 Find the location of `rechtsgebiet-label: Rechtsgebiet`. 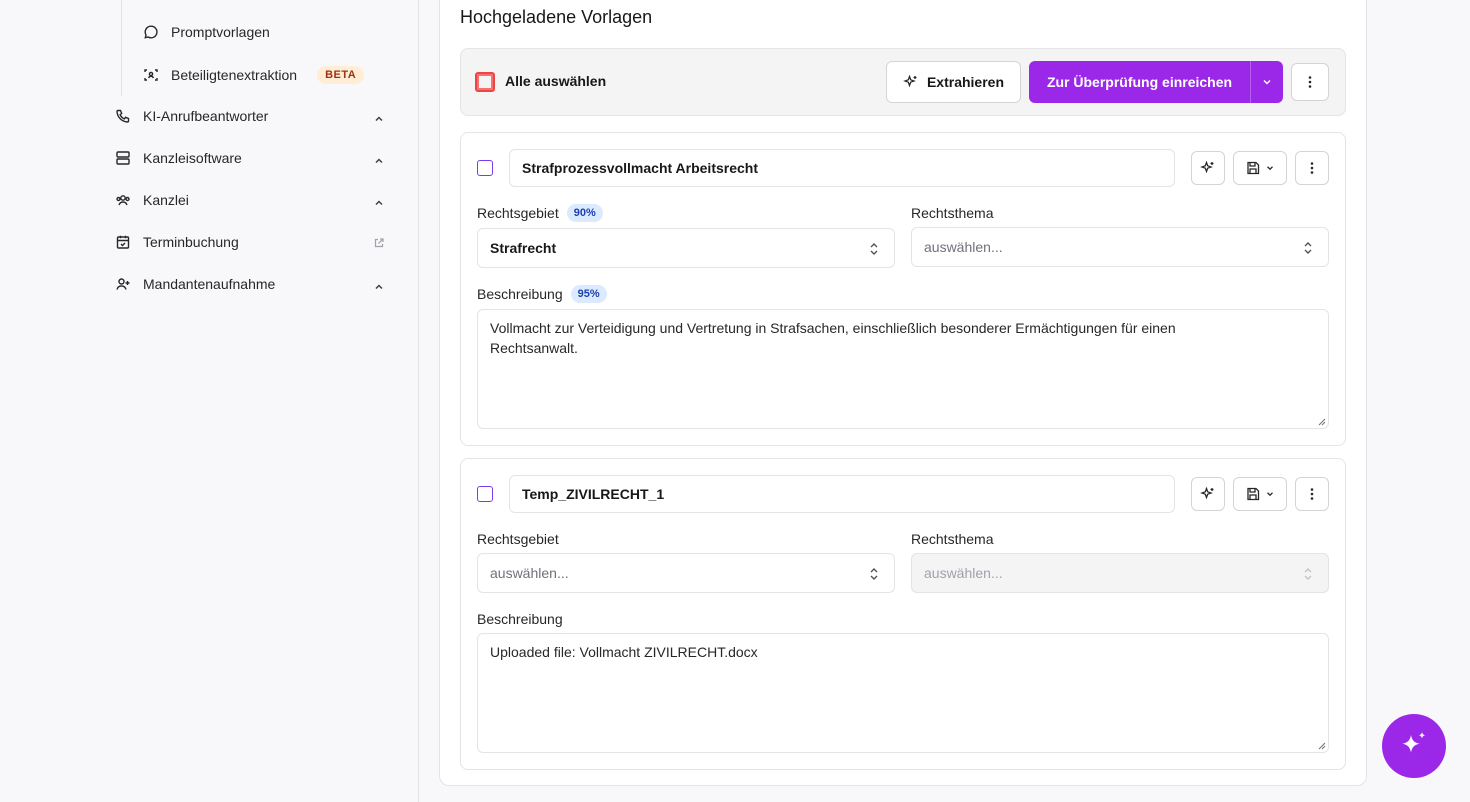

rechtsgebiet-label: Rechtsgebiet is located at coordinates (518, 539).